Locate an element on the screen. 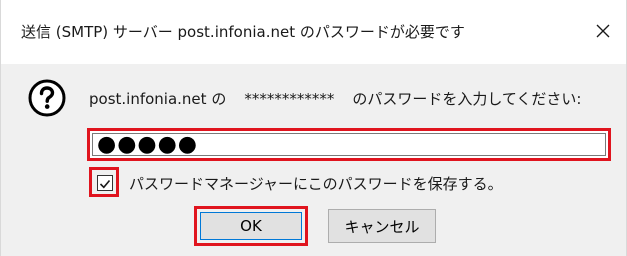 This screenshot has width=627, height=256. ok-button: OK is located at coordinates (251, 226).